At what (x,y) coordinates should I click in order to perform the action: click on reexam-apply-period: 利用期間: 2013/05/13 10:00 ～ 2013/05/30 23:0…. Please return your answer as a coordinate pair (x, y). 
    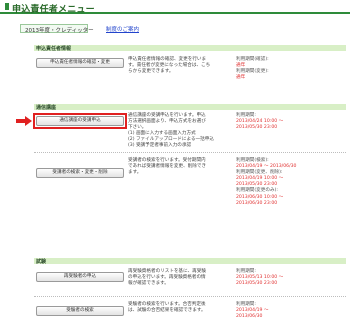
    Looking at the image, I should click on (281, 278).